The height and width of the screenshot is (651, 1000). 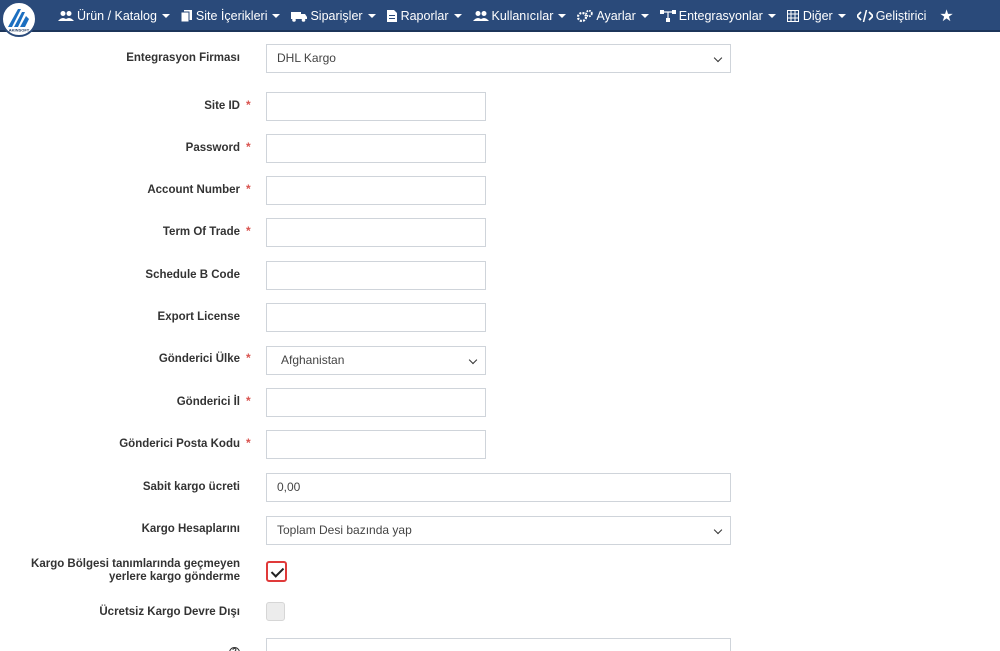 I want to click on nav-item-label: Entegrasyonlar, so click(x=720, y=16).